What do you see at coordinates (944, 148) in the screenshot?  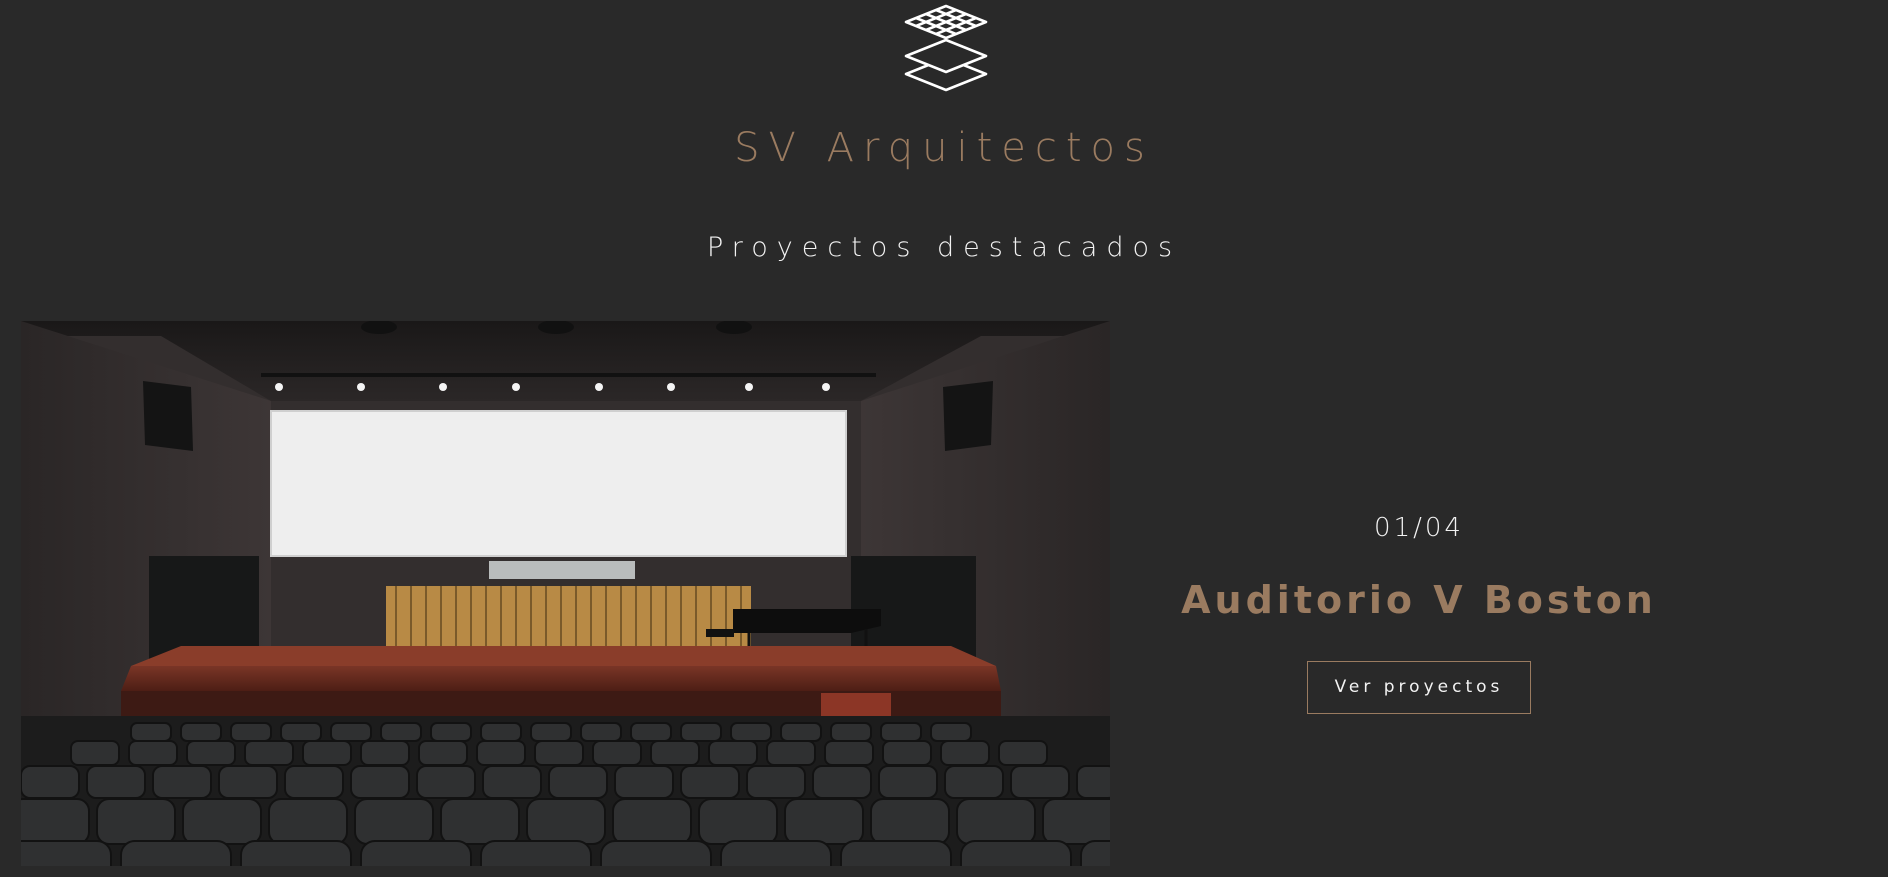 I see `brand-name: SV Arquitectos` at bounding box center [944, 148].